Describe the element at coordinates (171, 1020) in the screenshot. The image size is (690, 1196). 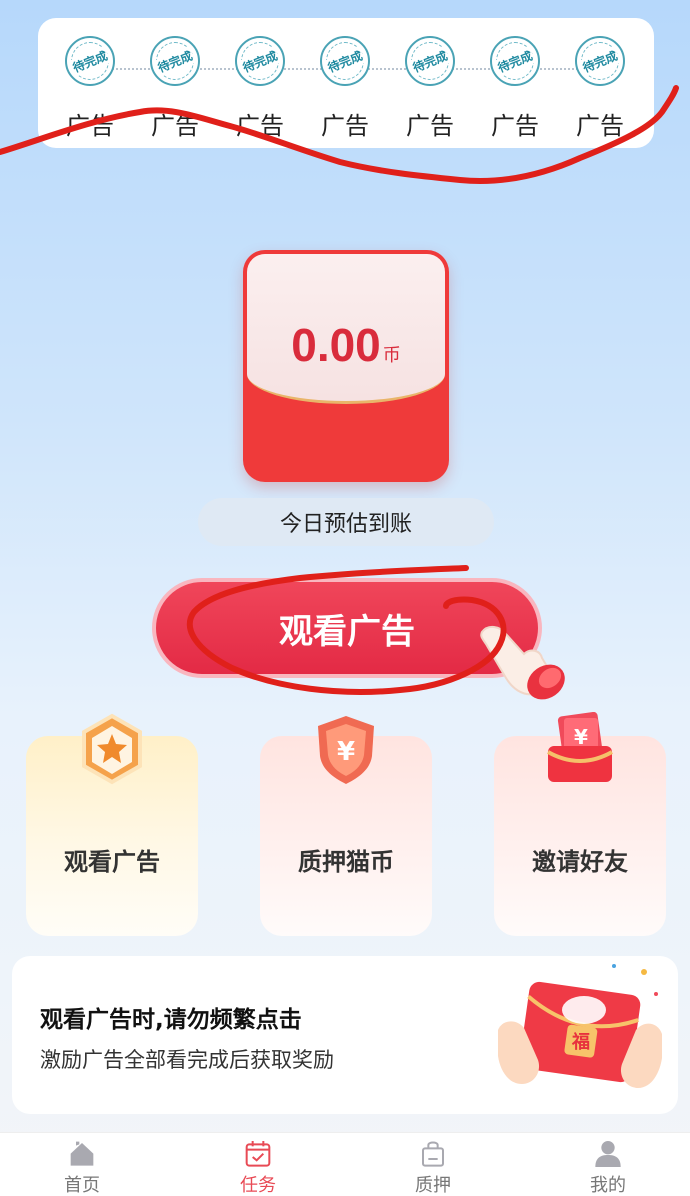
I see `notice-title: 观看广告时,请勿频繁点击` at that location.